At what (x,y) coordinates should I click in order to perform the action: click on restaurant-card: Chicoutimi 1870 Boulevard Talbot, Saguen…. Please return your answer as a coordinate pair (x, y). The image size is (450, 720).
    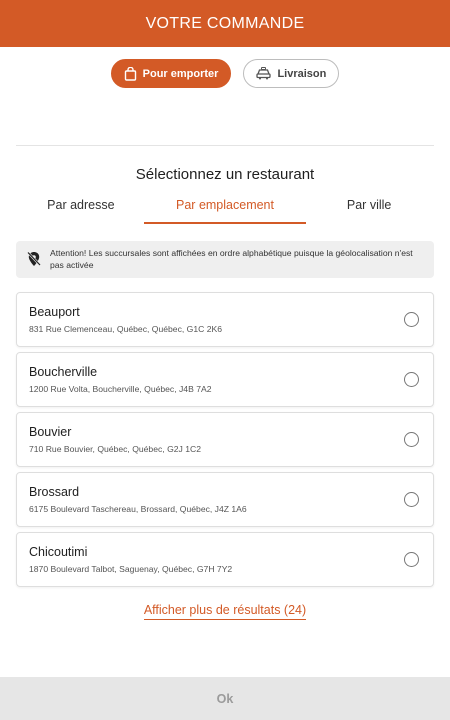
    Looking at the image, I should click on (225, 559).